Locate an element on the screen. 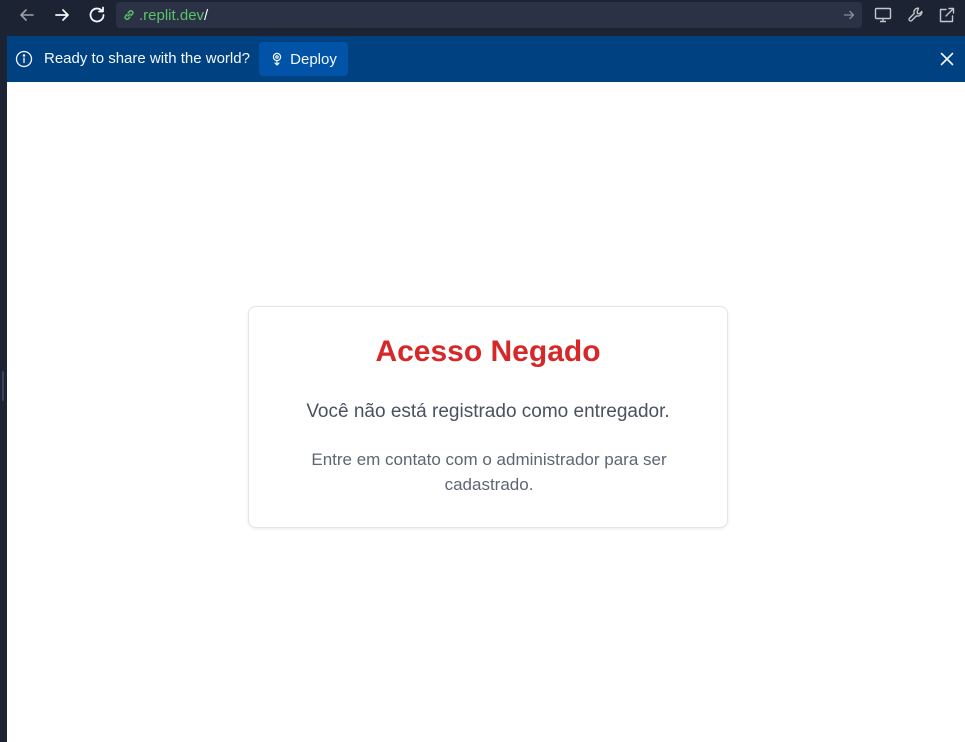 The image size is (965, 742). back-button is located at coordinates (27, 15).